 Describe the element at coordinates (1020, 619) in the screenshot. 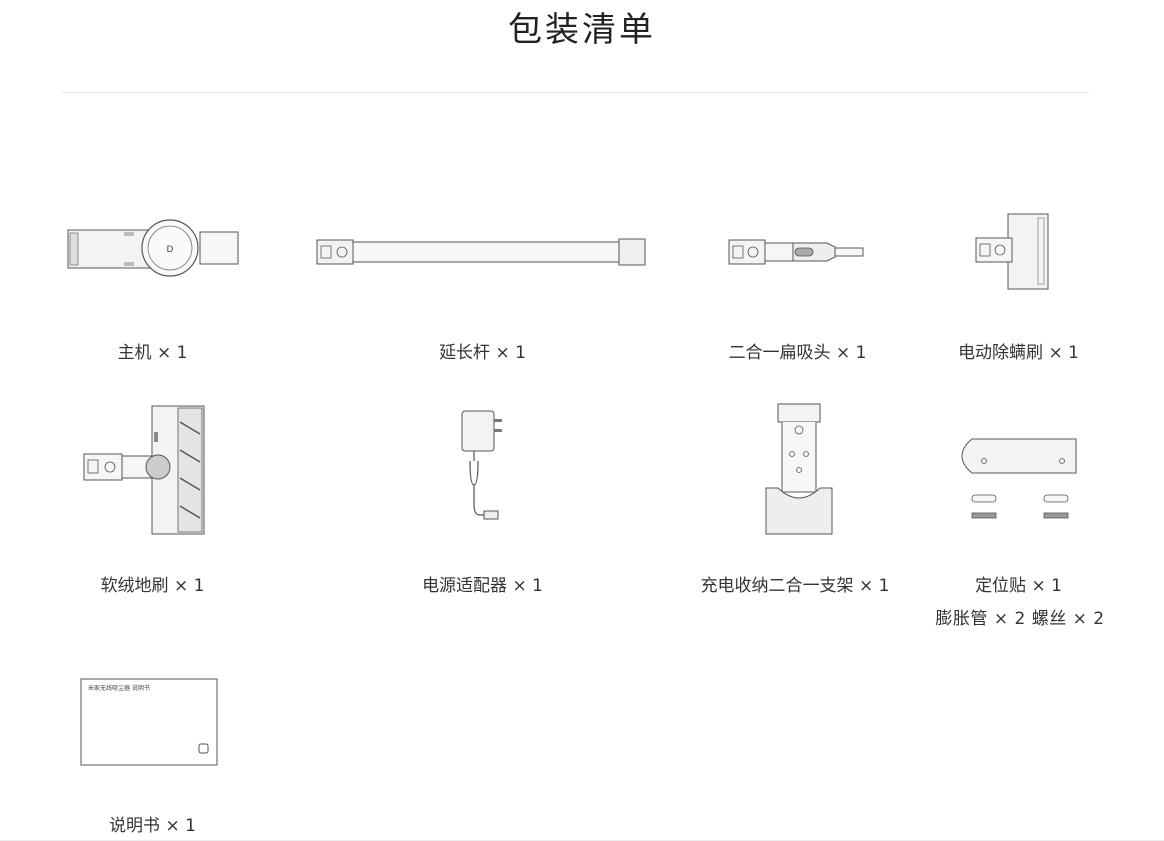

I see `item-sublabel-screws: 膨胀管 × 2 螺丝 × 2` at that location.